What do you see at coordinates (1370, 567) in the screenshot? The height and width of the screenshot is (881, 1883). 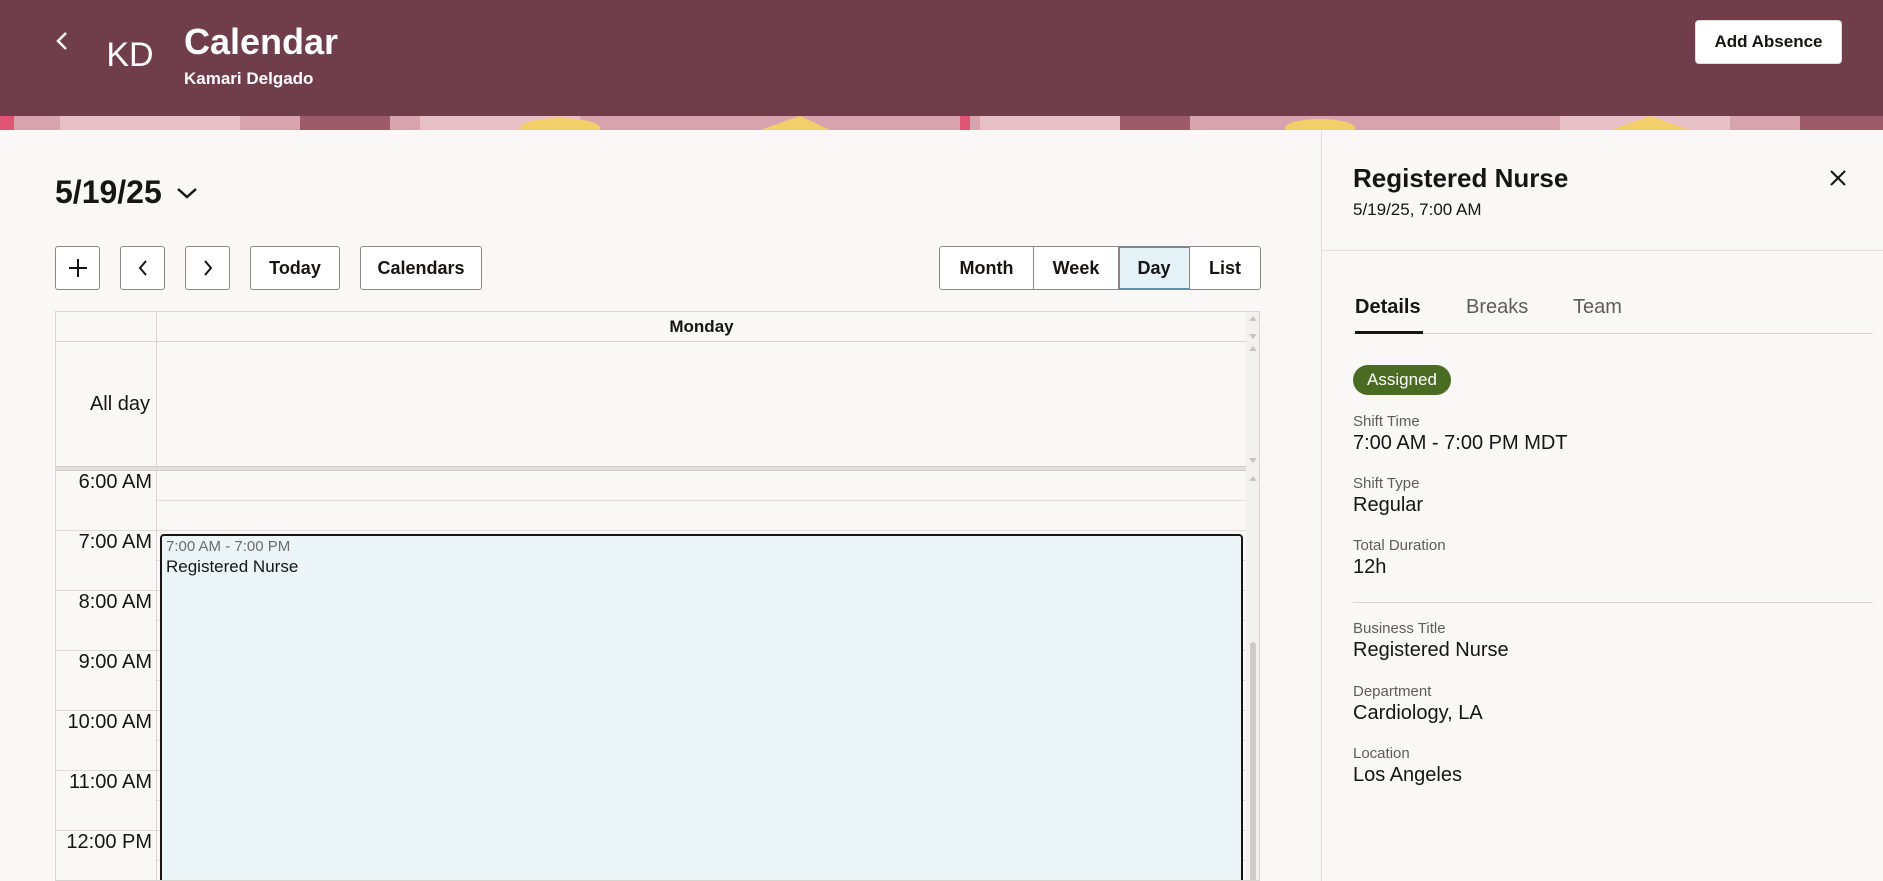 I see `total-duration-value: 12h` at bounding box center [1370, 567].